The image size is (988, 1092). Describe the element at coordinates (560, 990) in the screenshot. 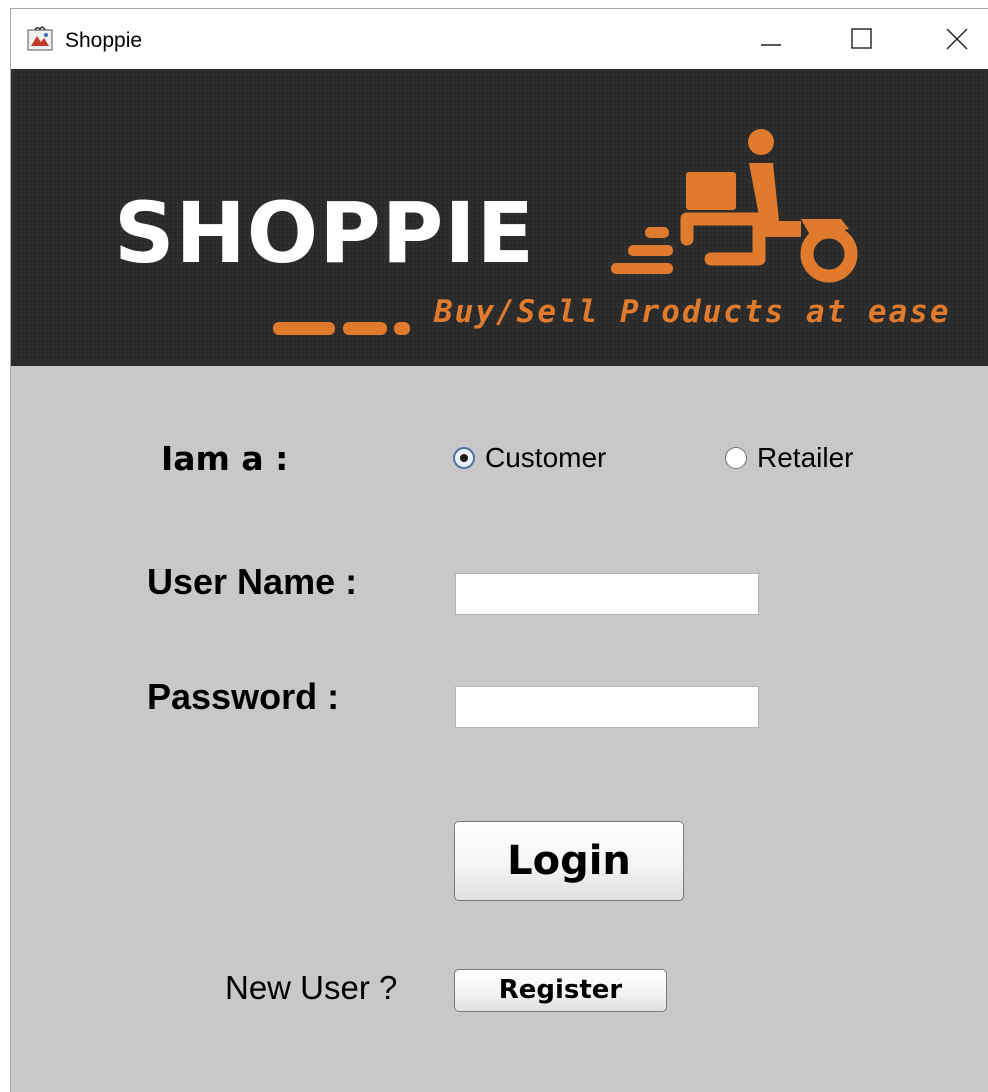

I see `register-button: Register` at that location.